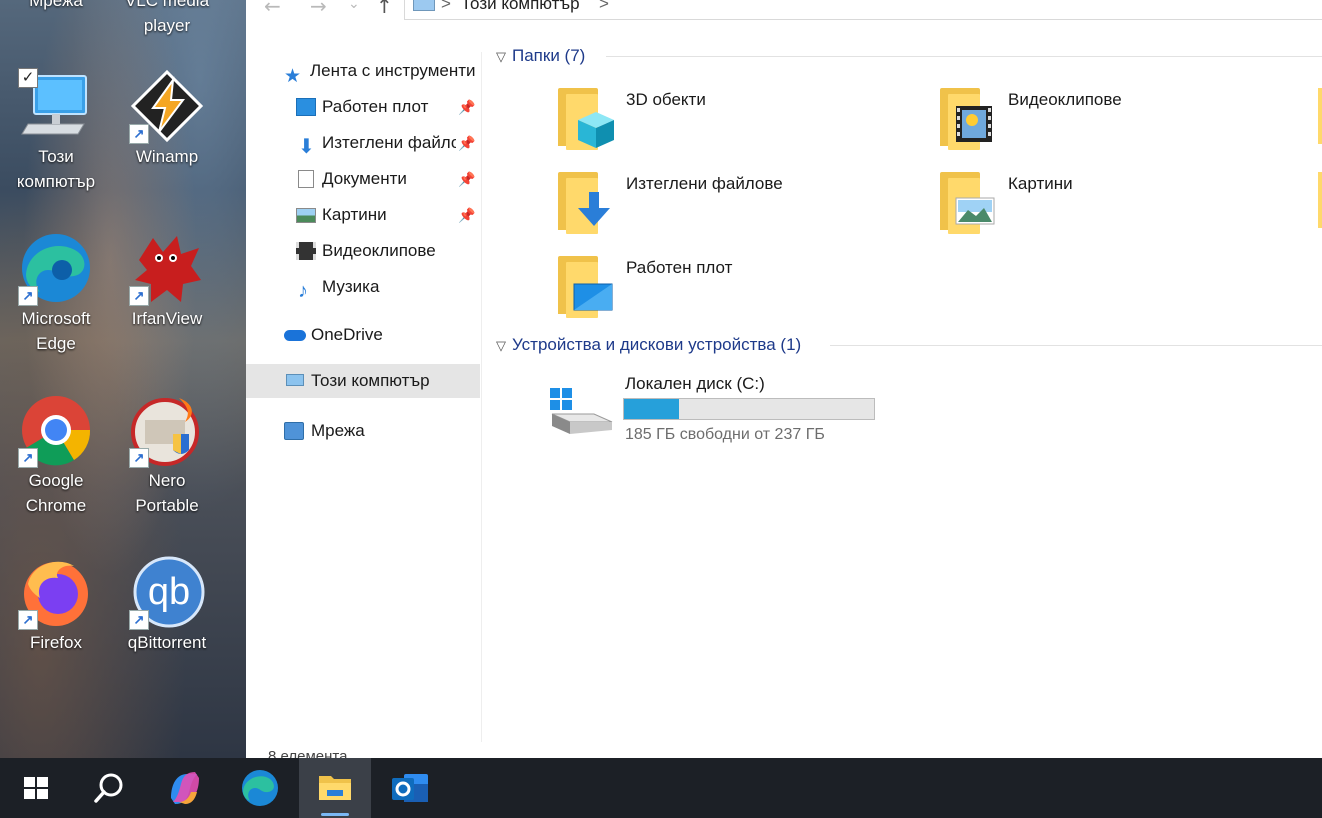 Image resolution: width=1322 pixels, height=818 pixels. I want to click on desktop-icon-this-pc: ✓ Този компютър, so click(56, 131).